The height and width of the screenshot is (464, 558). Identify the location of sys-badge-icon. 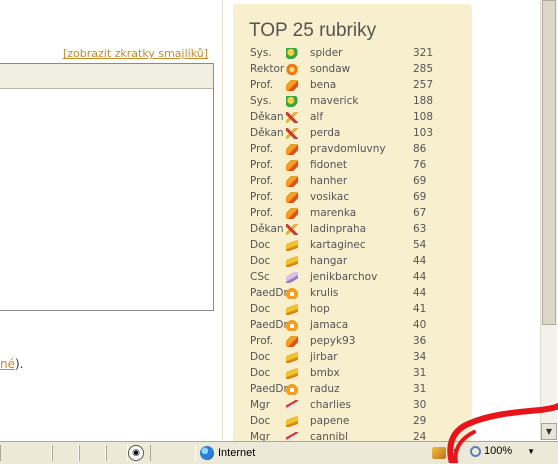
(292, 53).